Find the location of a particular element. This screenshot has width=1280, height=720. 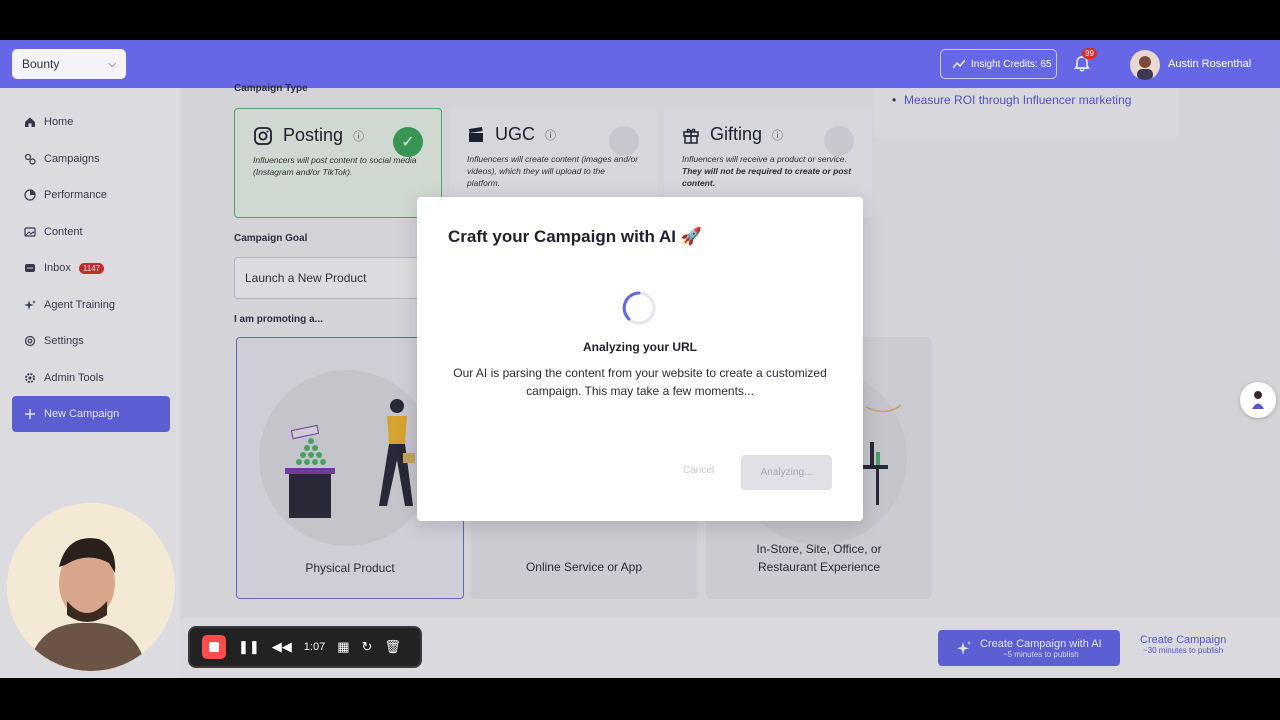

status-title: Analyzing your URL is located at coordinates (639, 347).